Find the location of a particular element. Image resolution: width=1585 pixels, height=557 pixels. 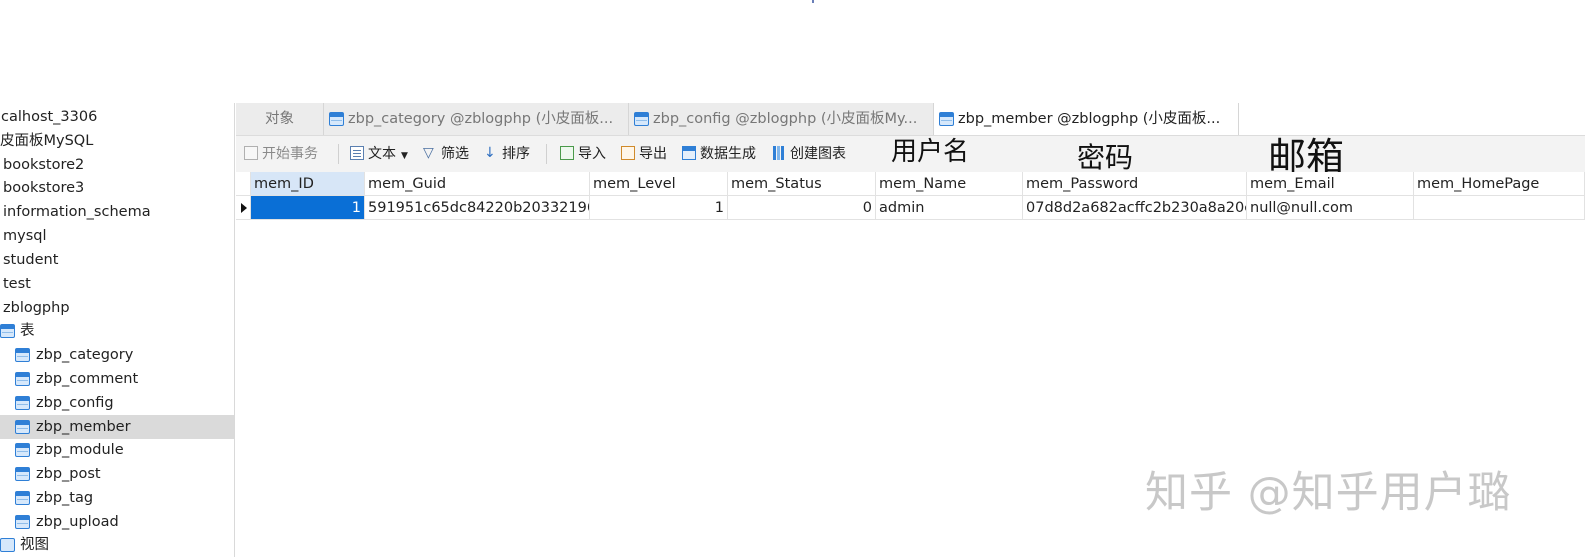

tab-objects: 对象 is located at coordinates (280, 119).